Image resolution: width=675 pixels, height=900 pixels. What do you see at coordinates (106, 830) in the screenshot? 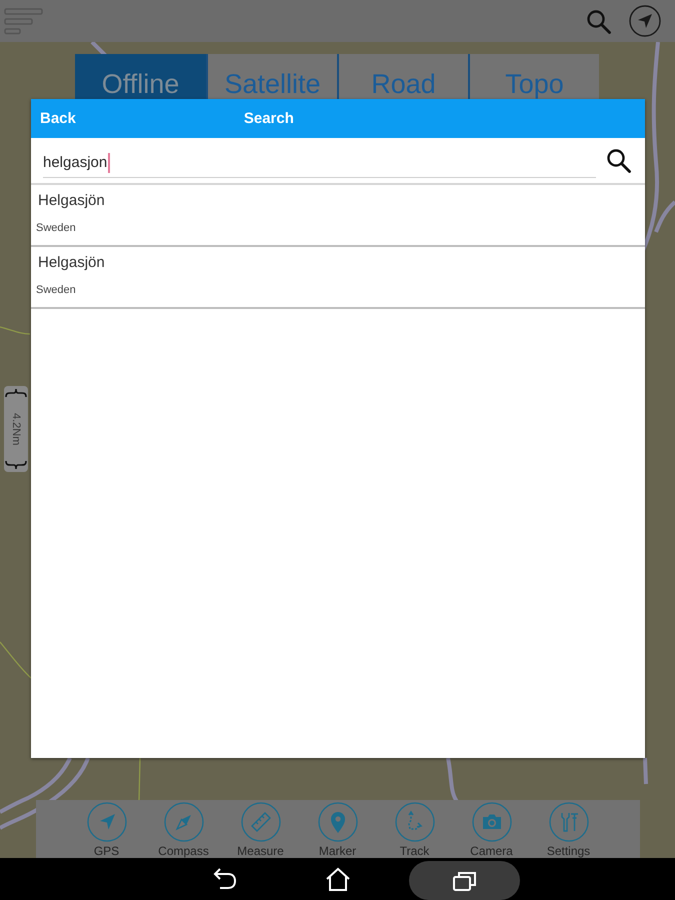
I see `gps-button: GPS` at bounding box center [106, 830].